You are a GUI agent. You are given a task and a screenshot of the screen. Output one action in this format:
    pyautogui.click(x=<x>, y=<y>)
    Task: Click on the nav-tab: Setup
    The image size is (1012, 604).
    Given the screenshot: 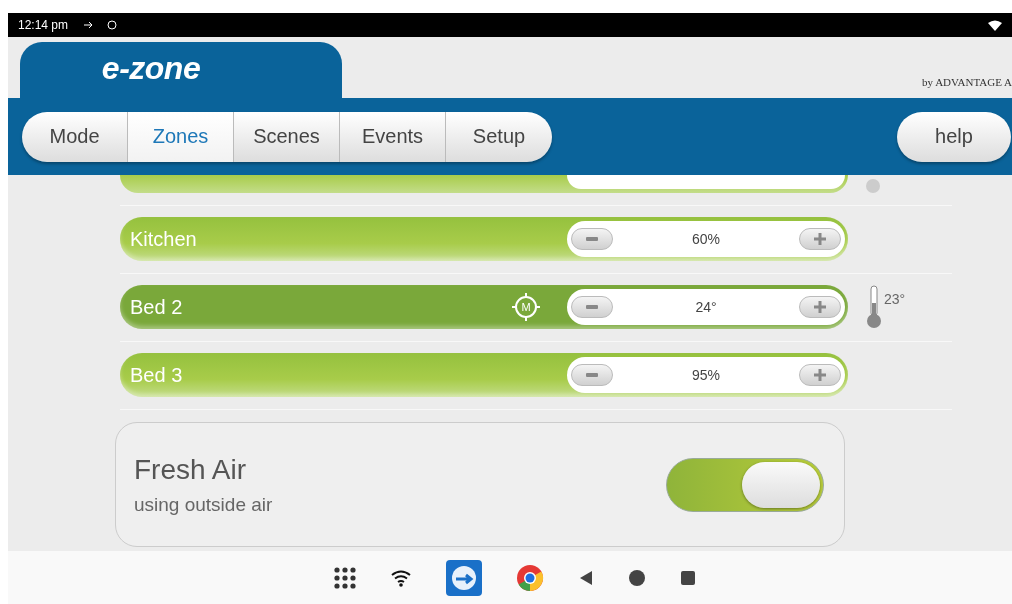 What is the action you would take?
    pyautogui.click(x=499, y=136)
    